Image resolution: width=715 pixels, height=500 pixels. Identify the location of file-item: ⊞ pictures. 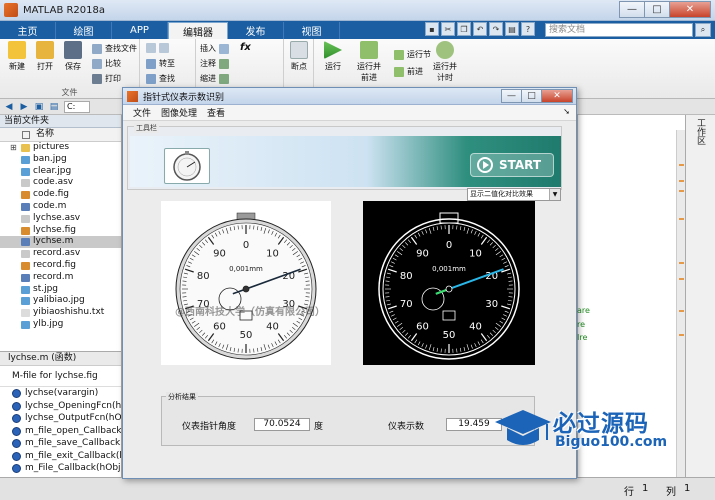
(60, 148).